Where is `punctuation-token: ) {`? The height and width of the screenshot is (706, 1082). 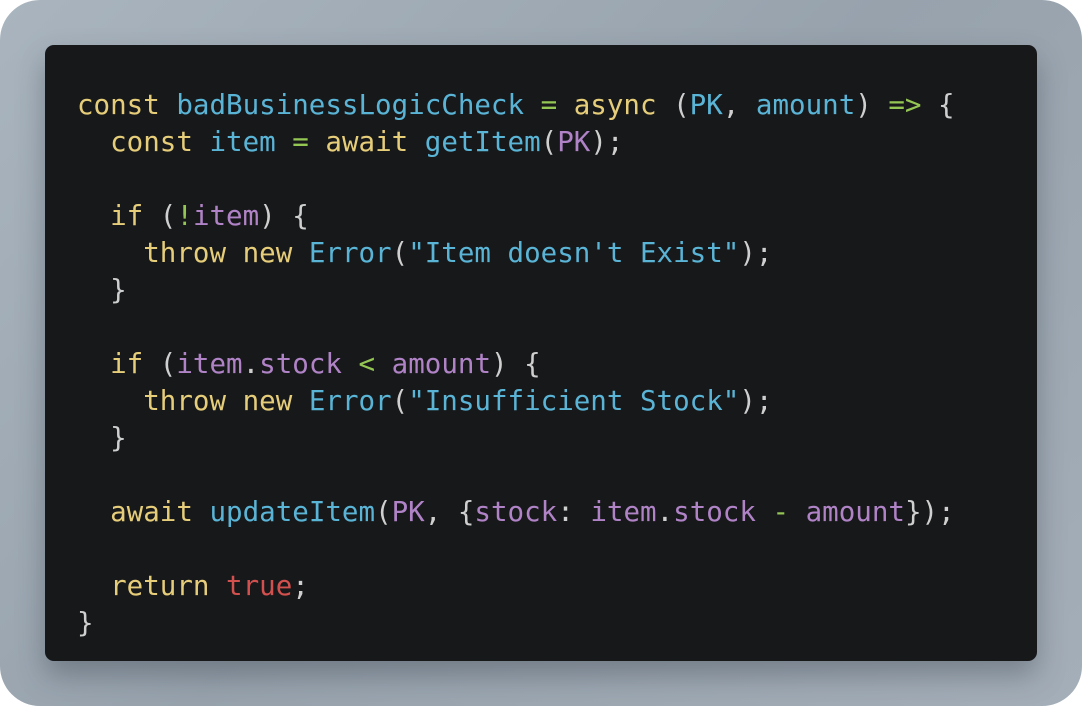
punctuation-token: ) { is located at coordinates (516, 364).